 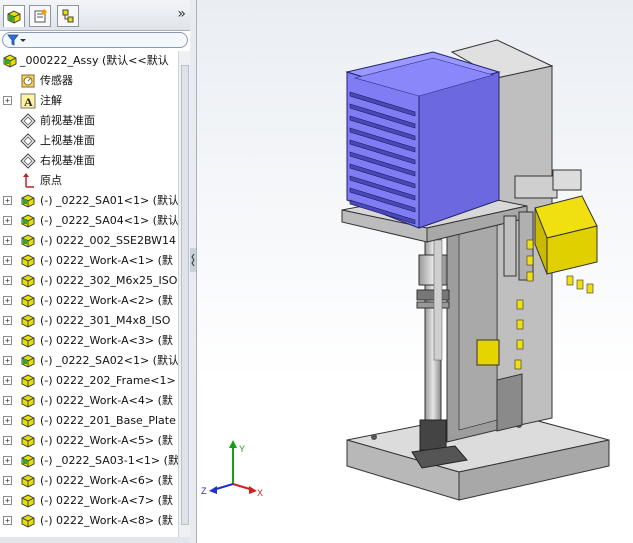 What do you see at coordinates (89, 301) in the screenshot?
I see `tree-item: + (-) 0222_Work-A<2> (默` at bounding box center [89, 301].